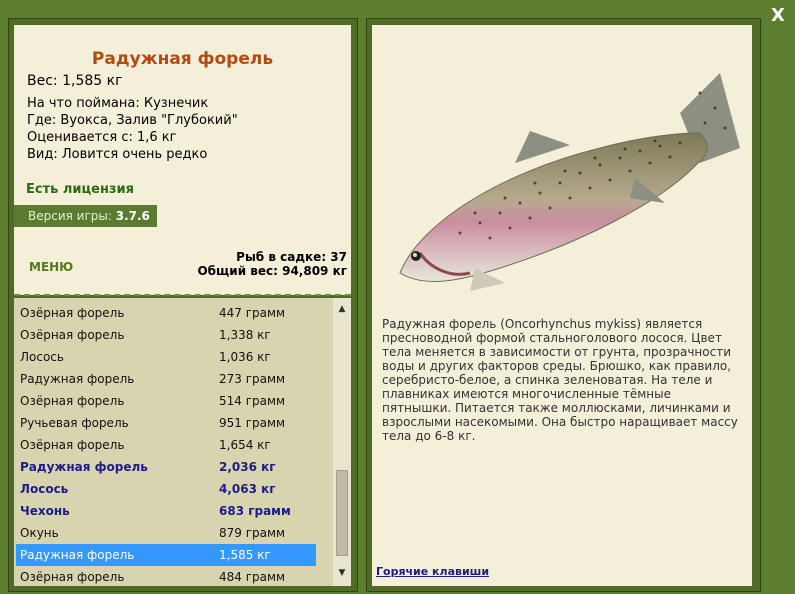 This screenshot has width=795, height=594. Describe the element at coordinates (255, 511) in the screenshot. I see `fish-weight-cell: 683 грамм` at that location.